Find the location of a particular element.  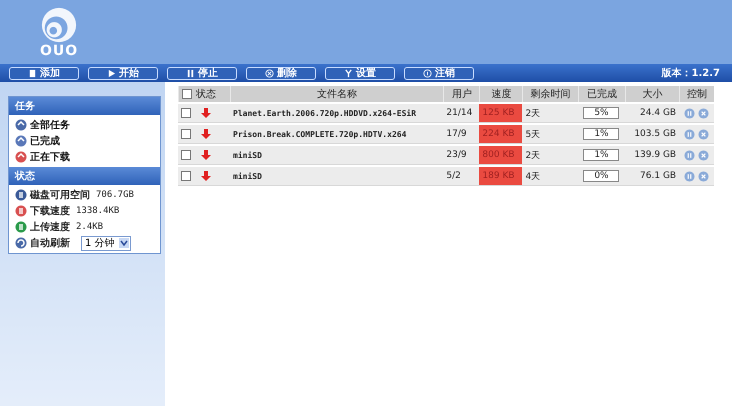

table-cell: 5/2 is located at coordinates (461, 176).